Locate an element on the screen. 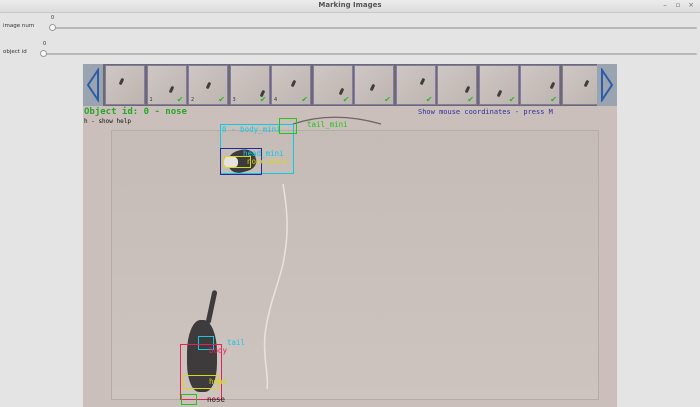  label-tail: tail is located at coordinates (236, 342).